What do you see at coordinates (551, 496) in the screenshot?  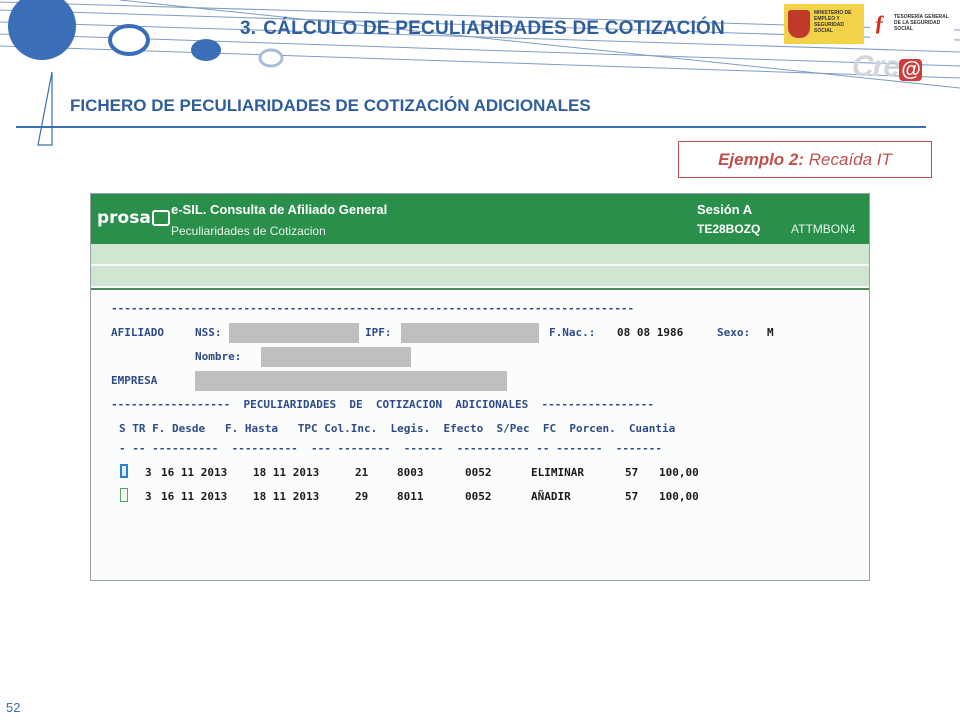 I see `row-2-efecto: AÑADIR` at bounding box center [551, 496].